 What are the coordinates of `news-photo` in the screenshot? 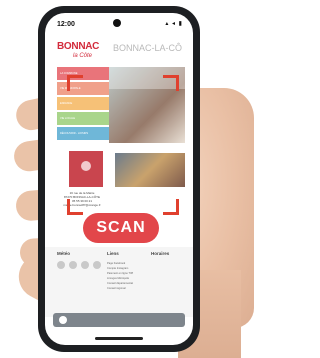 It's located at (150, 170).